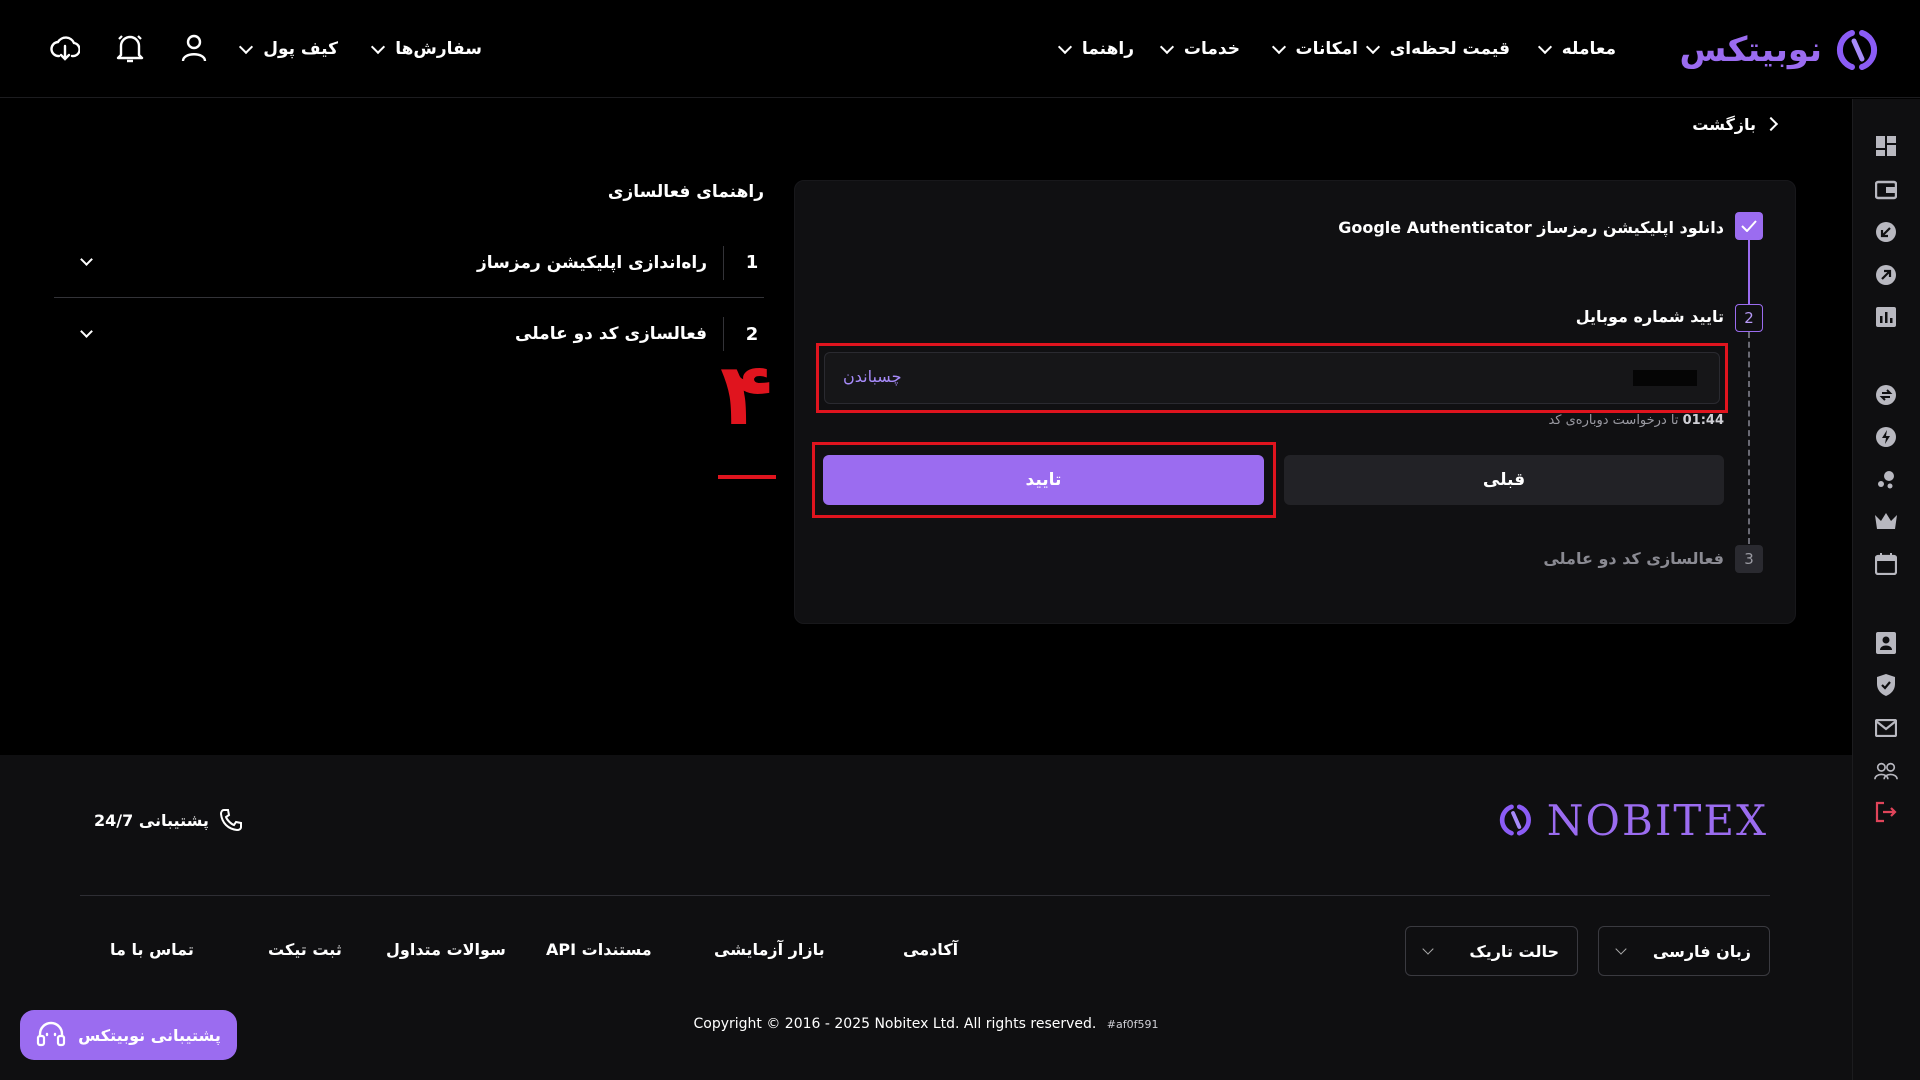  What do you see at coordinates (1504, 480) in the screenshot?
I see `previous-button: قبلی` at bounding box center [1504, 480].